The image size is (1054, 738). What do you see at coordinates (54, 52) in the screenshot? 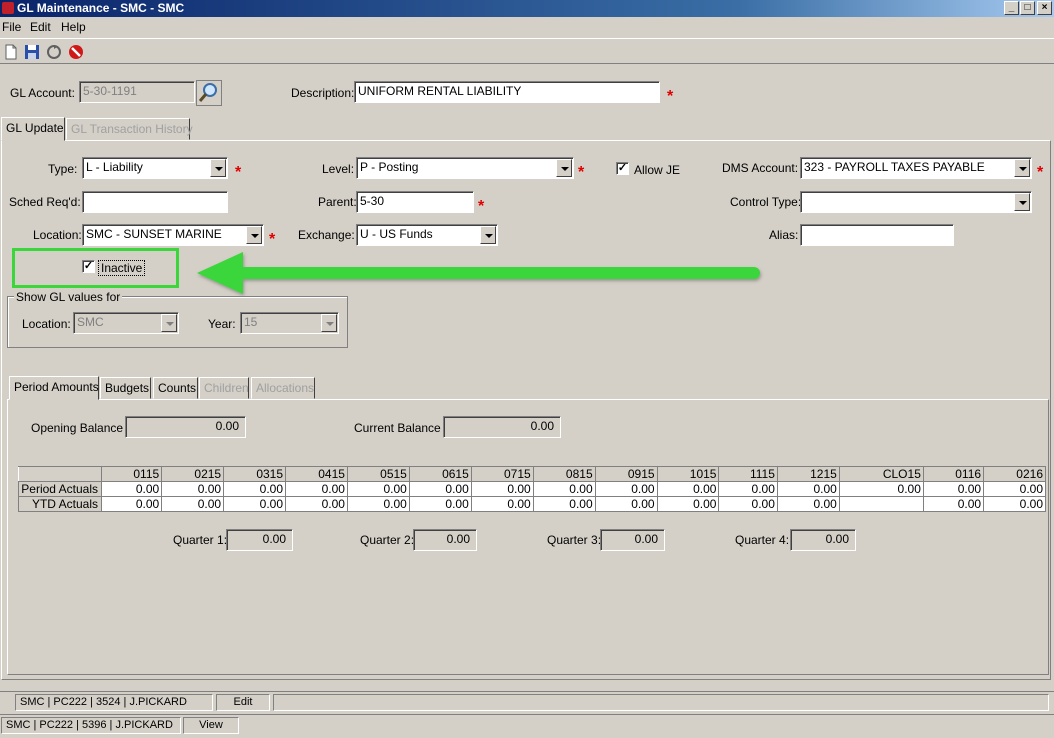
I see `refresh-icon` at bounding box center [54, 52].